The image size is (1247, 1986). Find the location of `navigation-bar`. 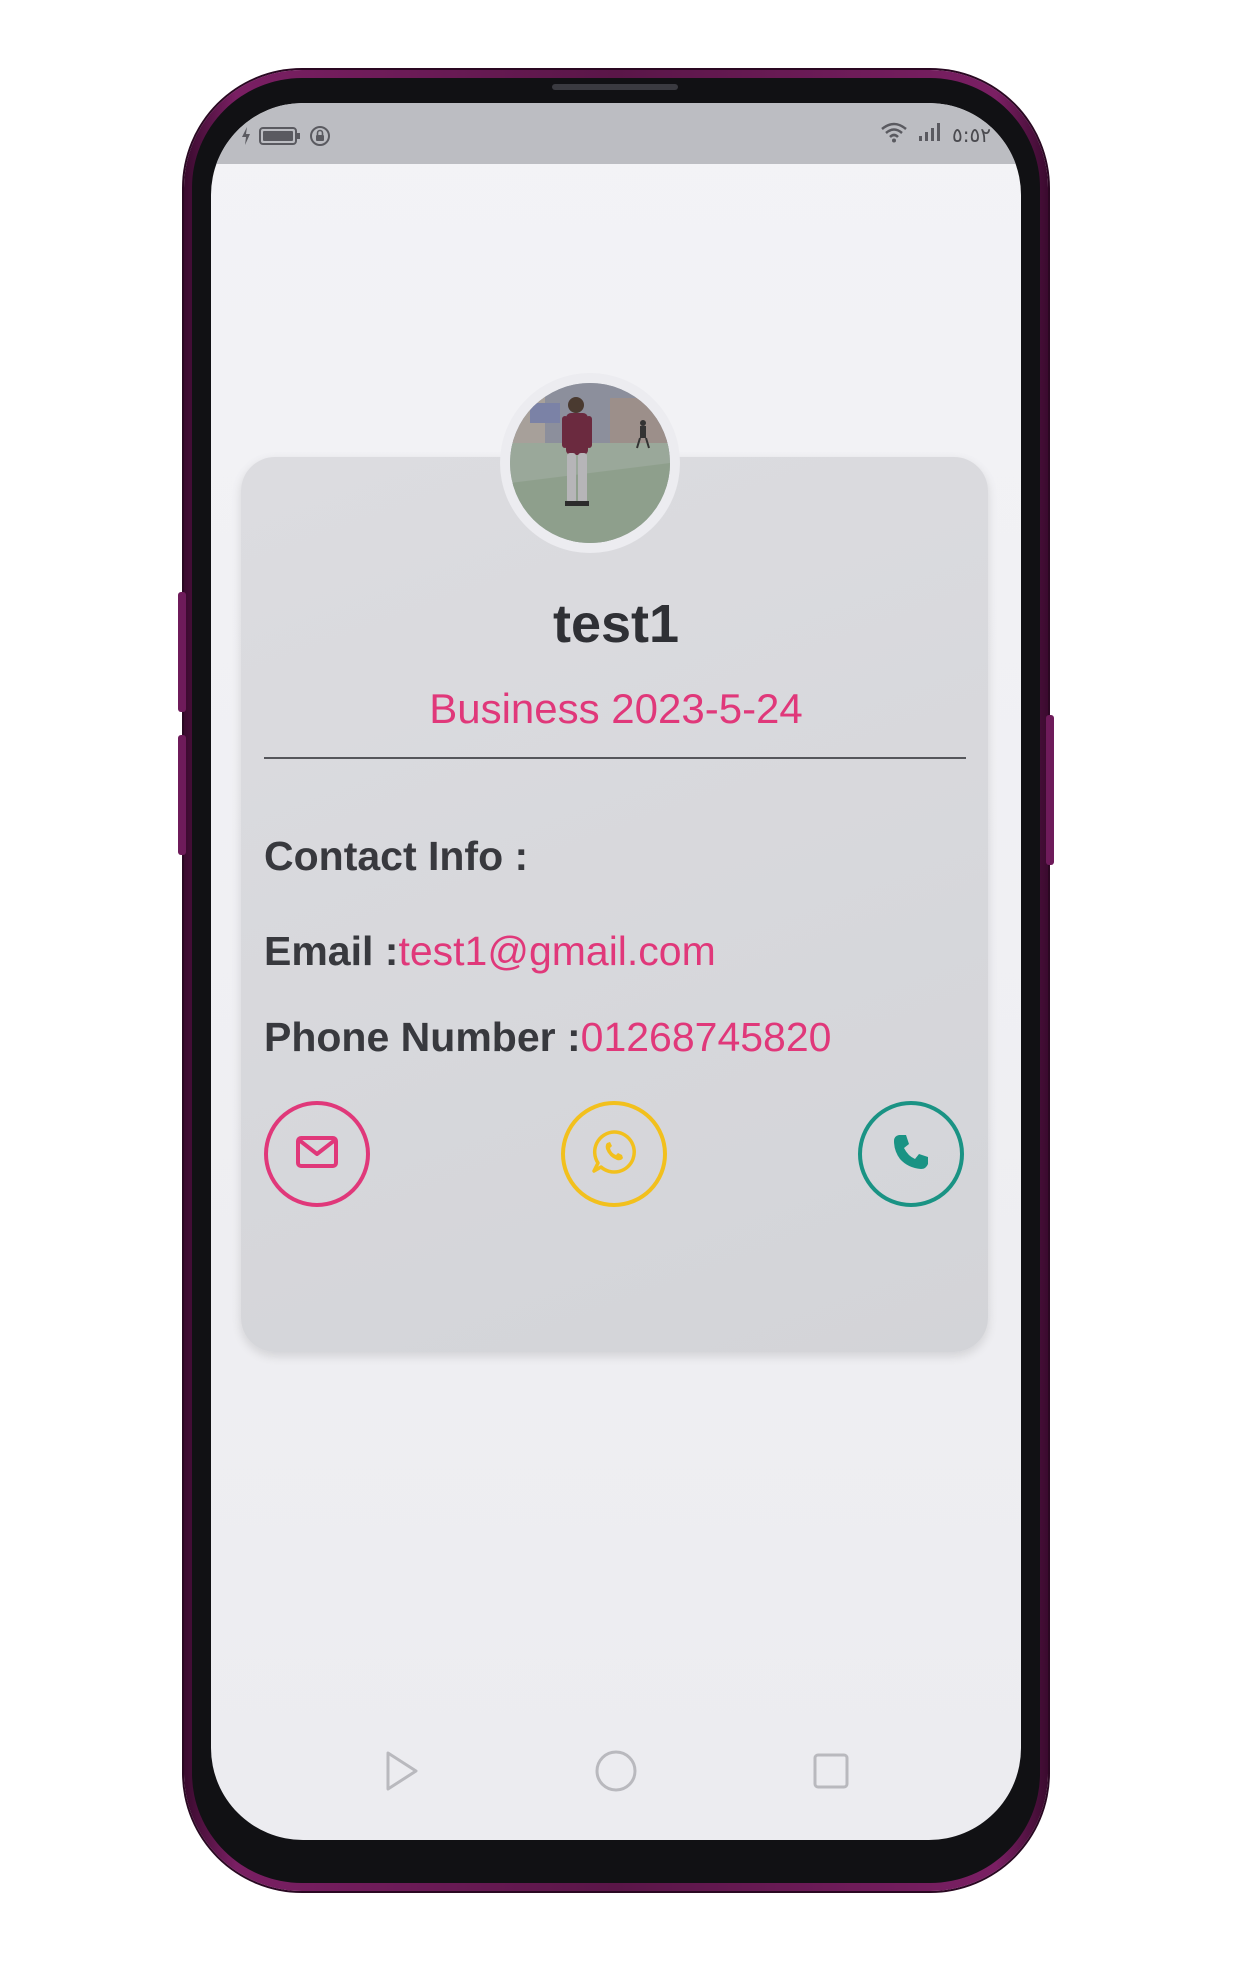

navigation-bar is located at coordinates (616, 1773).